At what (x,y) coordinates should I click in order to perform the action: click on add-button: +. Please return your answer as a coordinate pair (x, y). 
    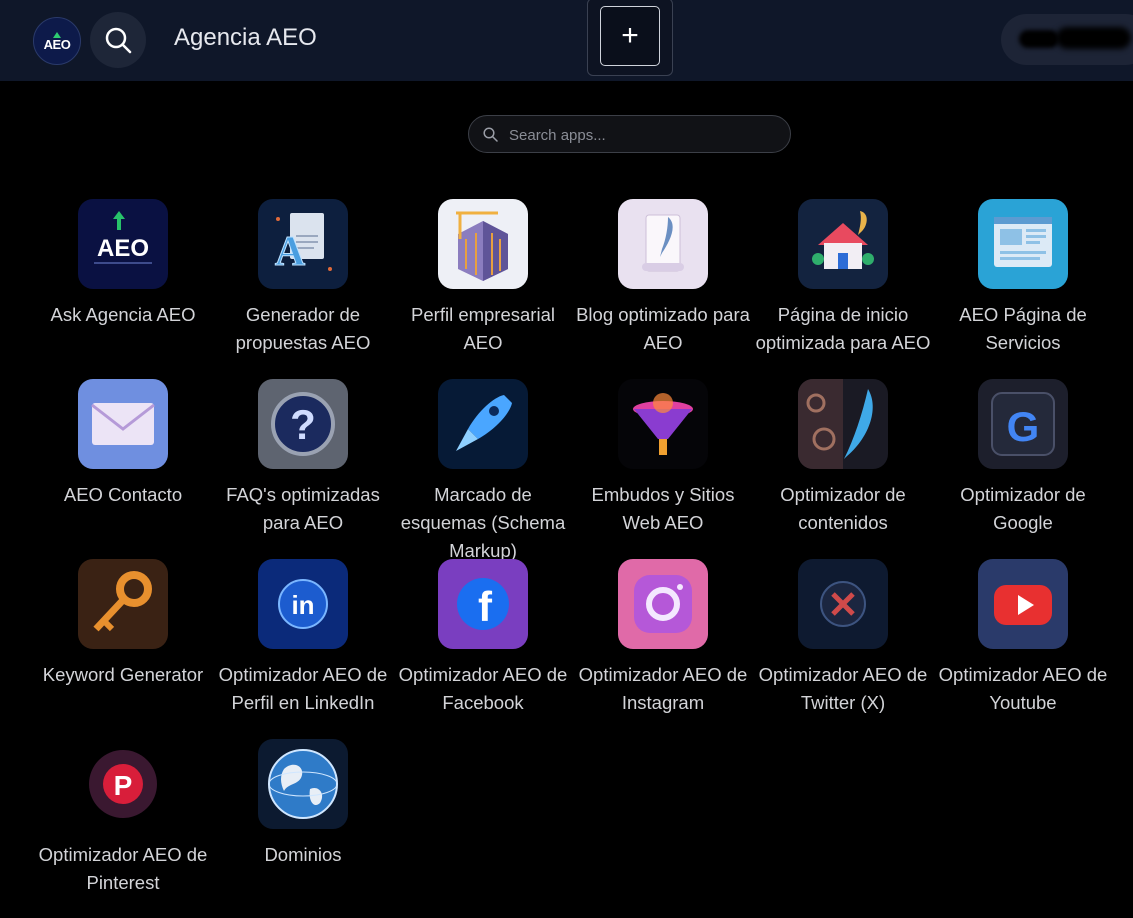
    Looking at the image, I should click on (630, 36).